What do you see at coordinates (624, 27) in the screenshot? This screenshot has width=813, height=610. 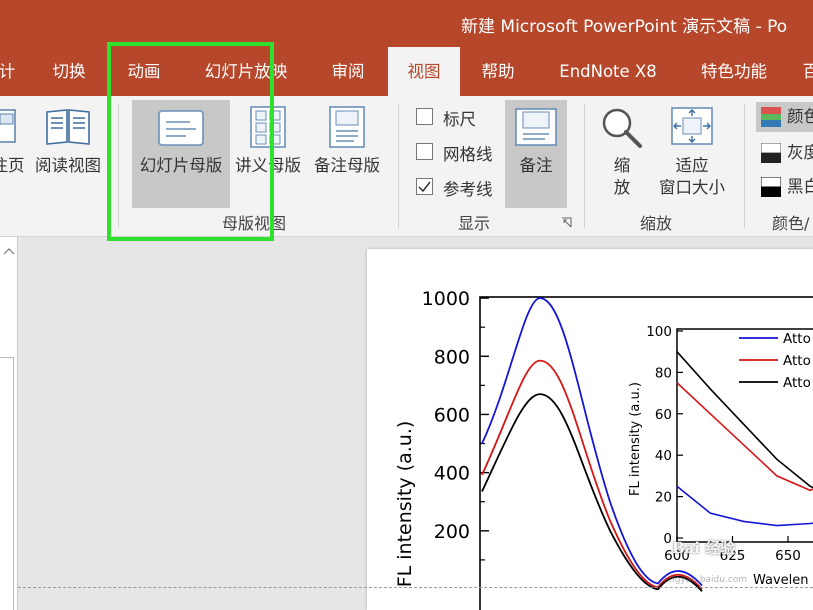 I see `window-title: 新建 Microsoft PowerPoint 演示文稿 - Po` at bounding box center [624, 27].